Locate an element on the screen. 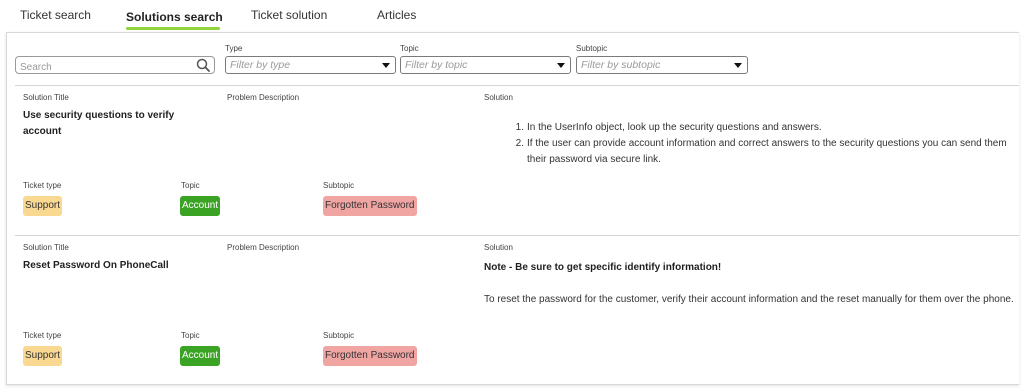 The height and width of the screenshot is (392, 1024). solution-title: Reset Password On PhoneCall is located at coordinates (96, 265).